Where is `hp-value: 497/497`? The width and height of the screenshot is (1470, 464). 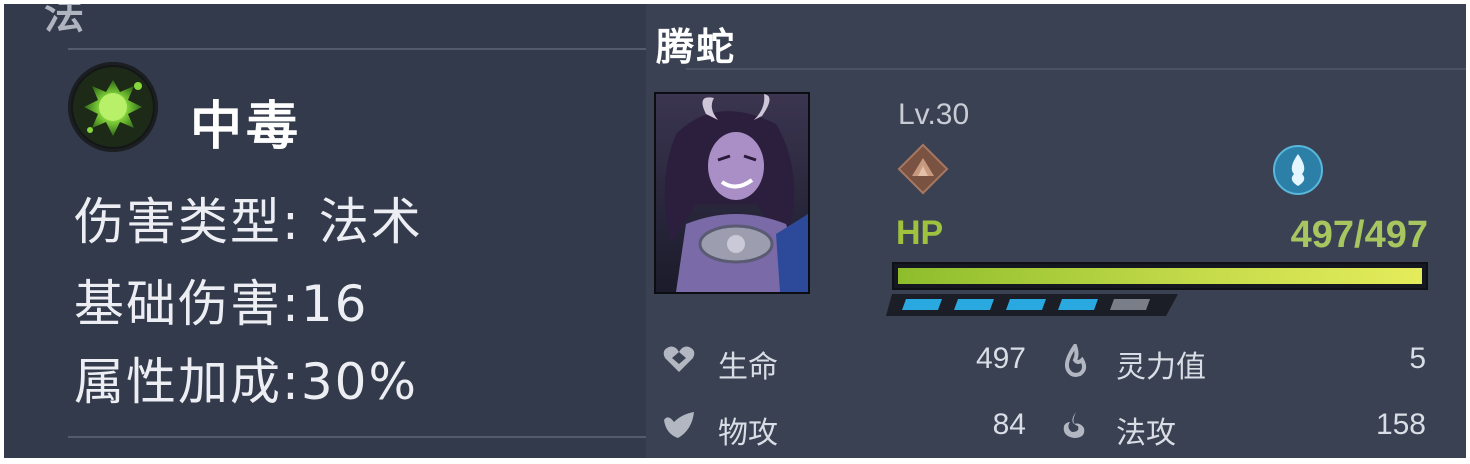
hp-value: 497/497 is located at coordinates (1359, 235).